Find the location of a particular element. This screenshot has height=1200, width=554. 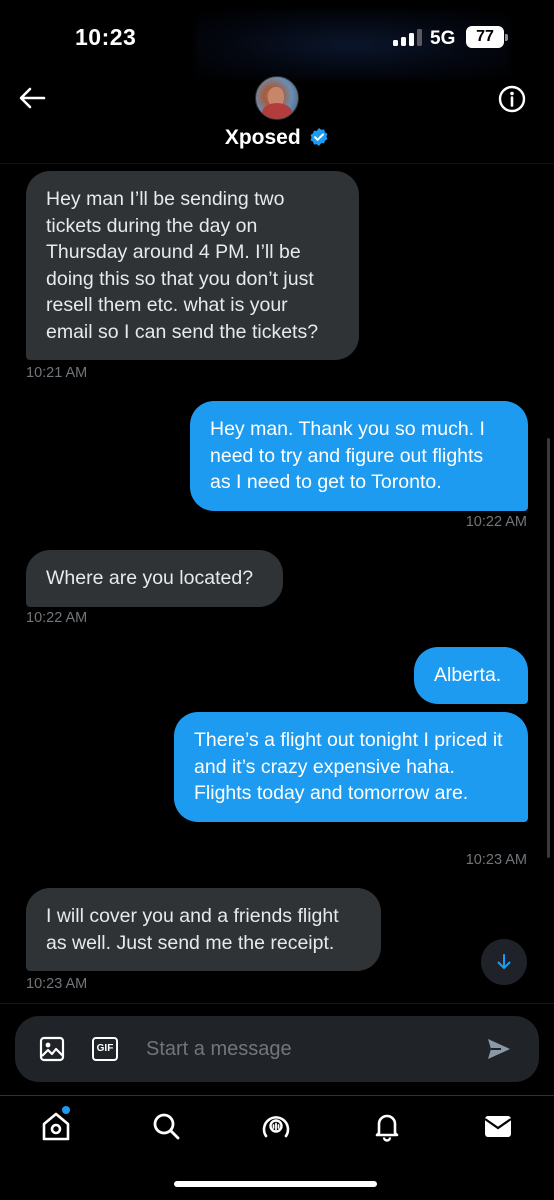

composer-area: GIF is located at coordinates (277, 1049).